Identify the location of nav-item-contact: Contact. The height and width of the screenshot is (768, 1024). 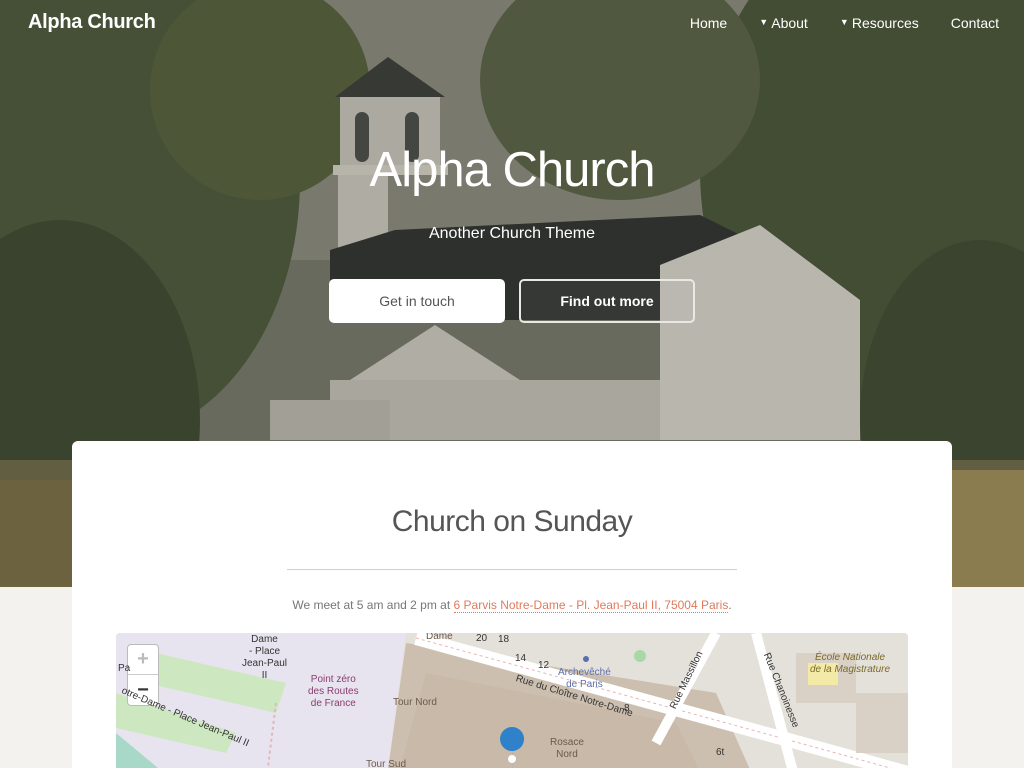
(975, 23).